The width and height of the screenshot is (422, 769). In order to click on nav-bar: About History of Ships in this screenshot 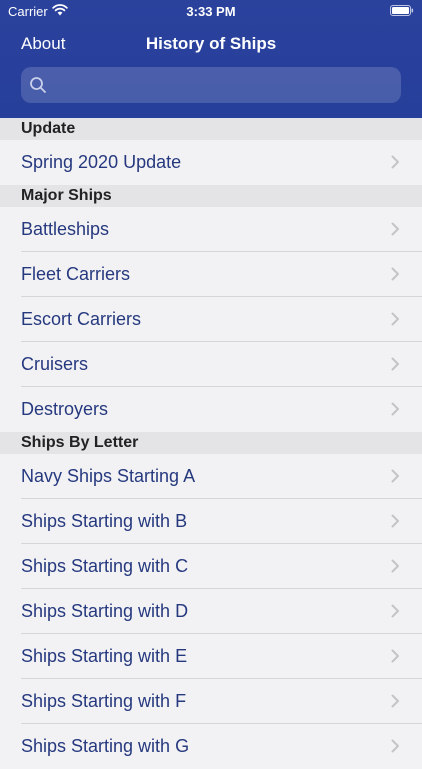, I will do `click(211, 45)`.